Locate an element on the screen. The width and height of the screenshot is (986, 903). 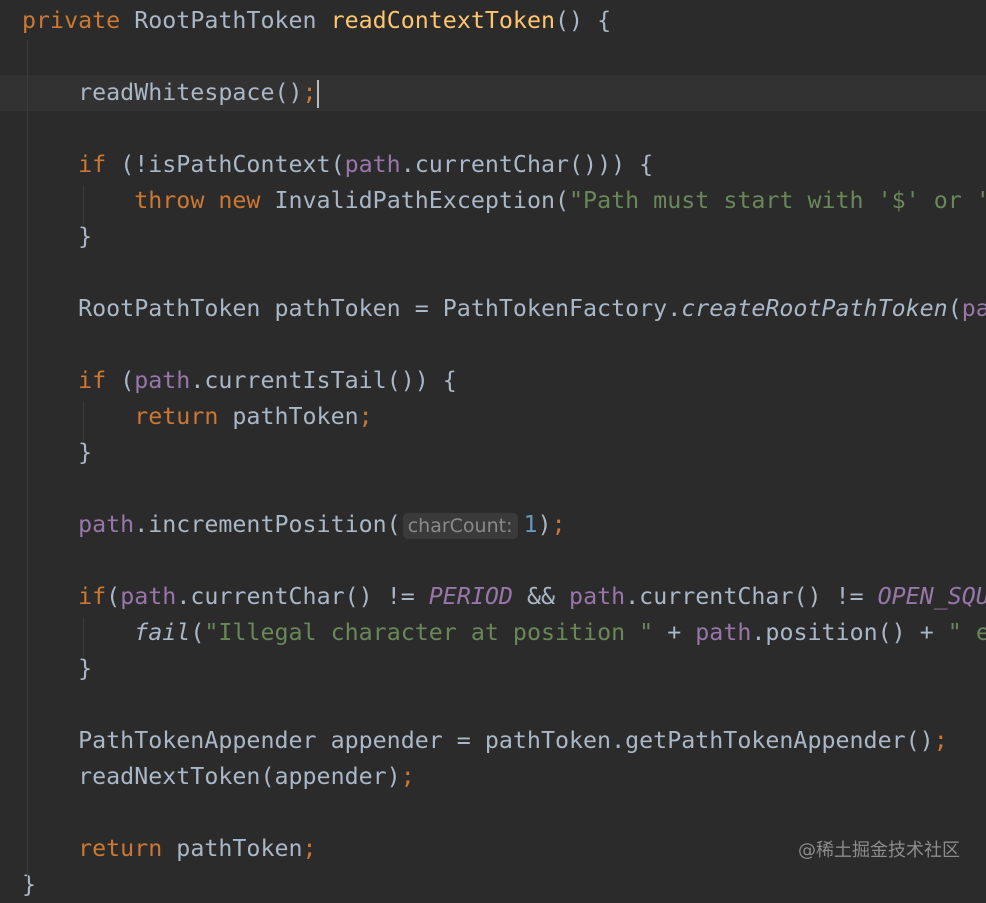
code-token: readContextToken is located at coordinates (443, 20).